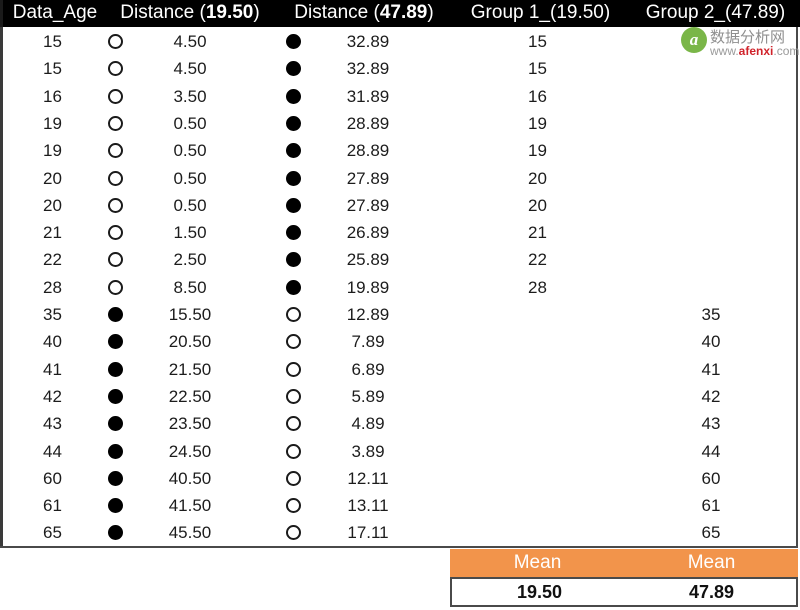 The width and height of the screenshot is (800, 610). What do you see at coordinates (400, 423) in the screenshot?
I see `table-row: 43 23.50 4.89 43` at bounding box center [400, 423].